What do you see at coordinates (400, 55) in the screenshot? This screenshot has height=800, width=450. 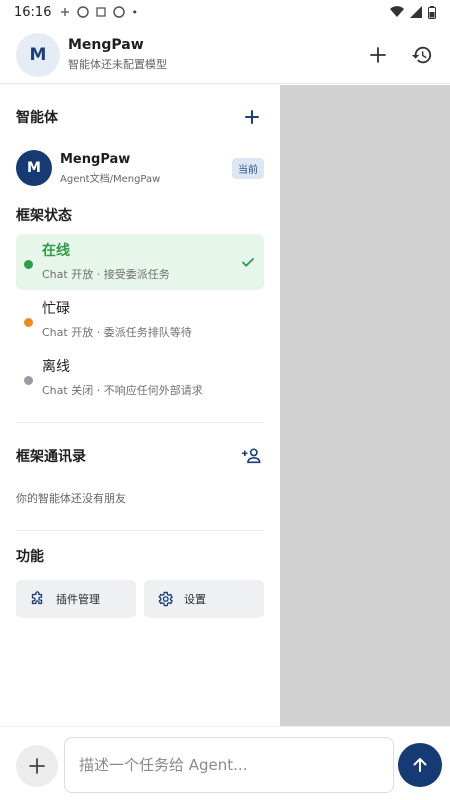 I see `header-actions` at bounding box center [400, 55].